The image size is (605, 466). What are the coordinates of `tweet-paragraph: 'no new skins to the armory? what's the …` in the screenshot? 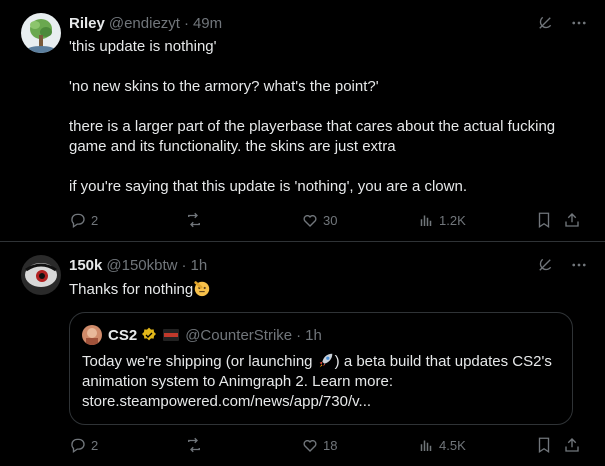 It's located at (224, 86).